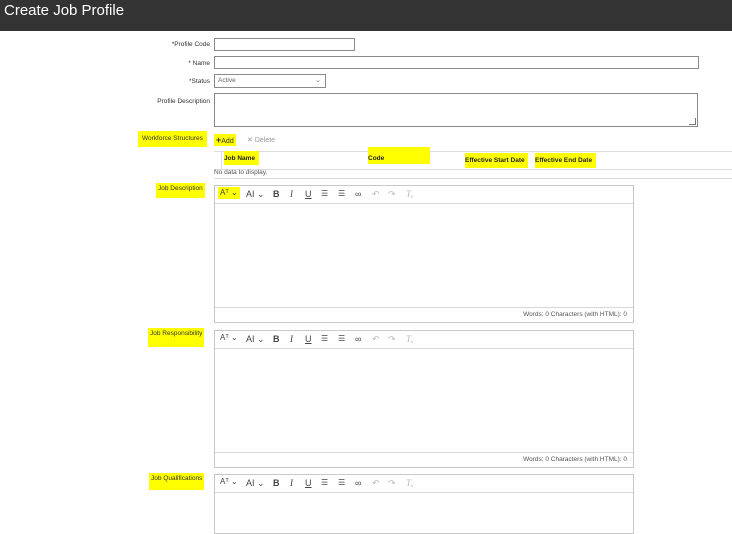 The width and height of the screenshot is (732, 534). I want to click on profile-code-input, so click(284, 44).